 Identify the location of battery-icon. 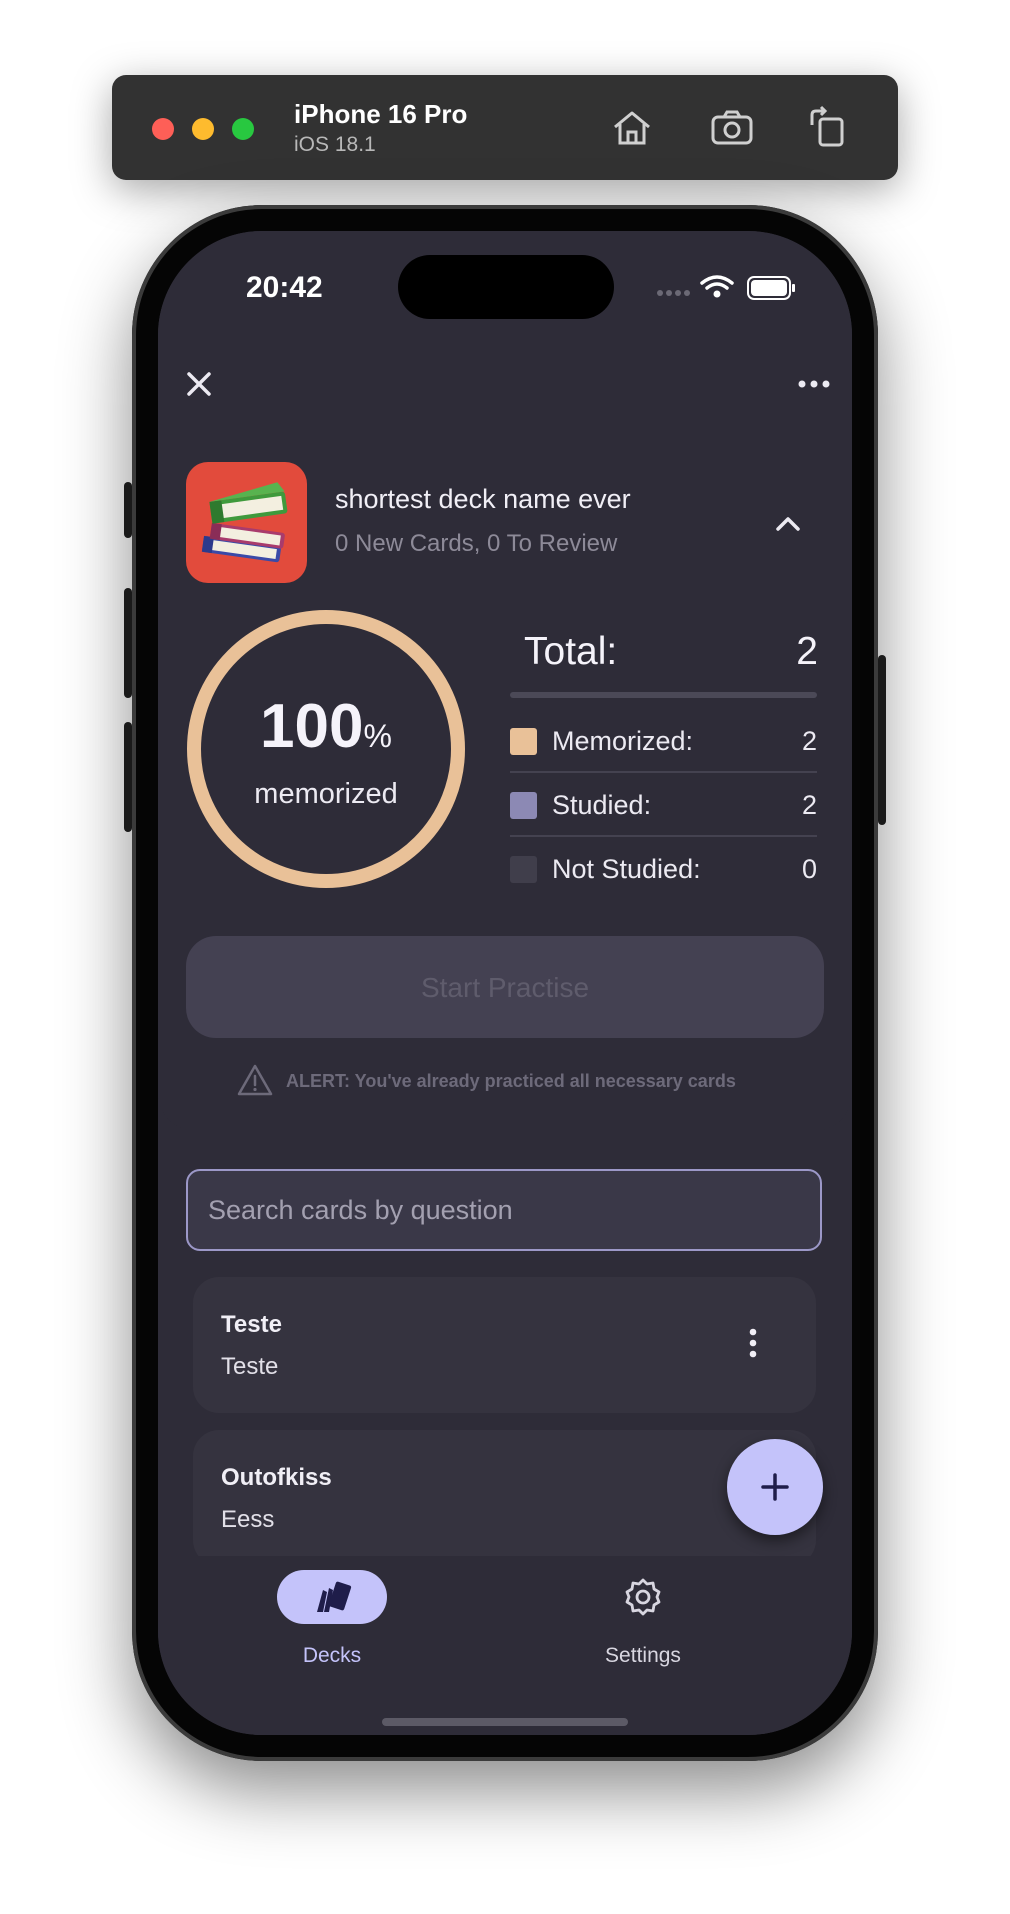
(771, 288).